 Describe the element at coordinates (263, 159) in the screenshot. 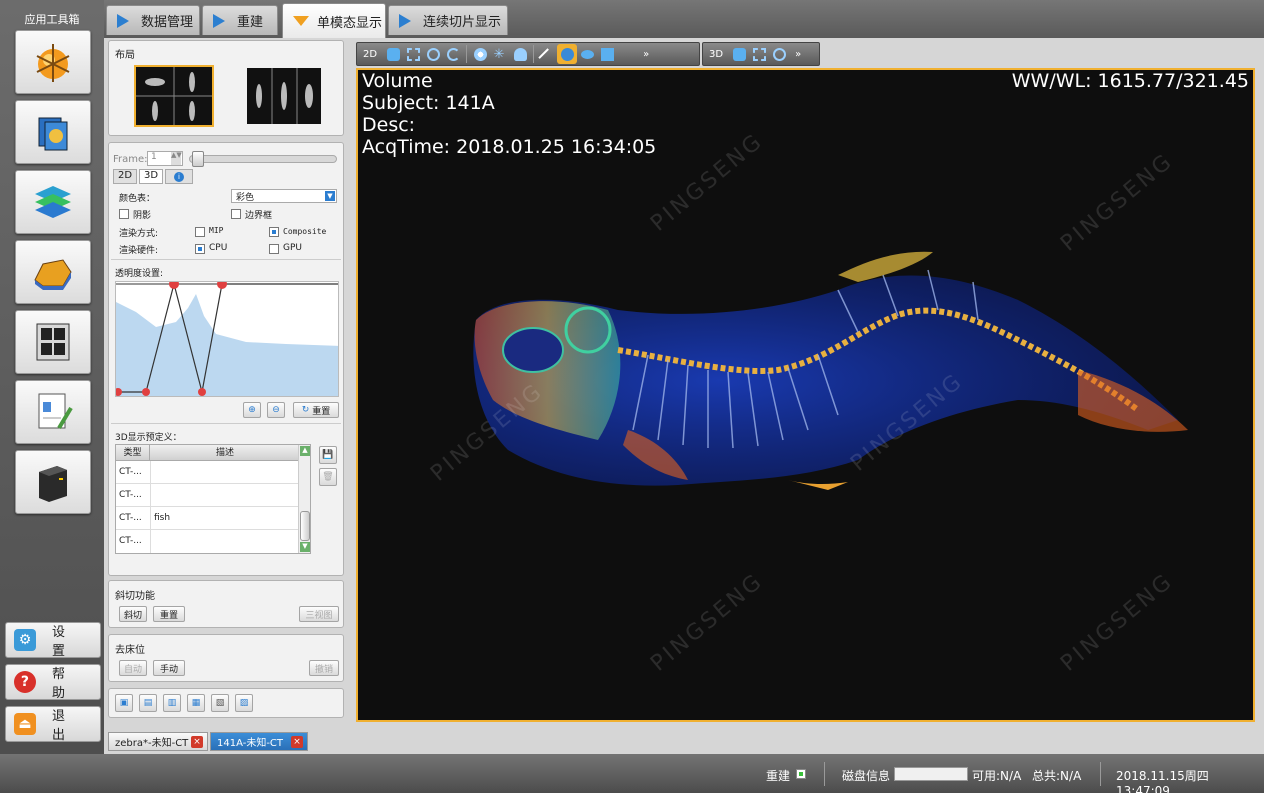

I see `frame-slider` at that location.